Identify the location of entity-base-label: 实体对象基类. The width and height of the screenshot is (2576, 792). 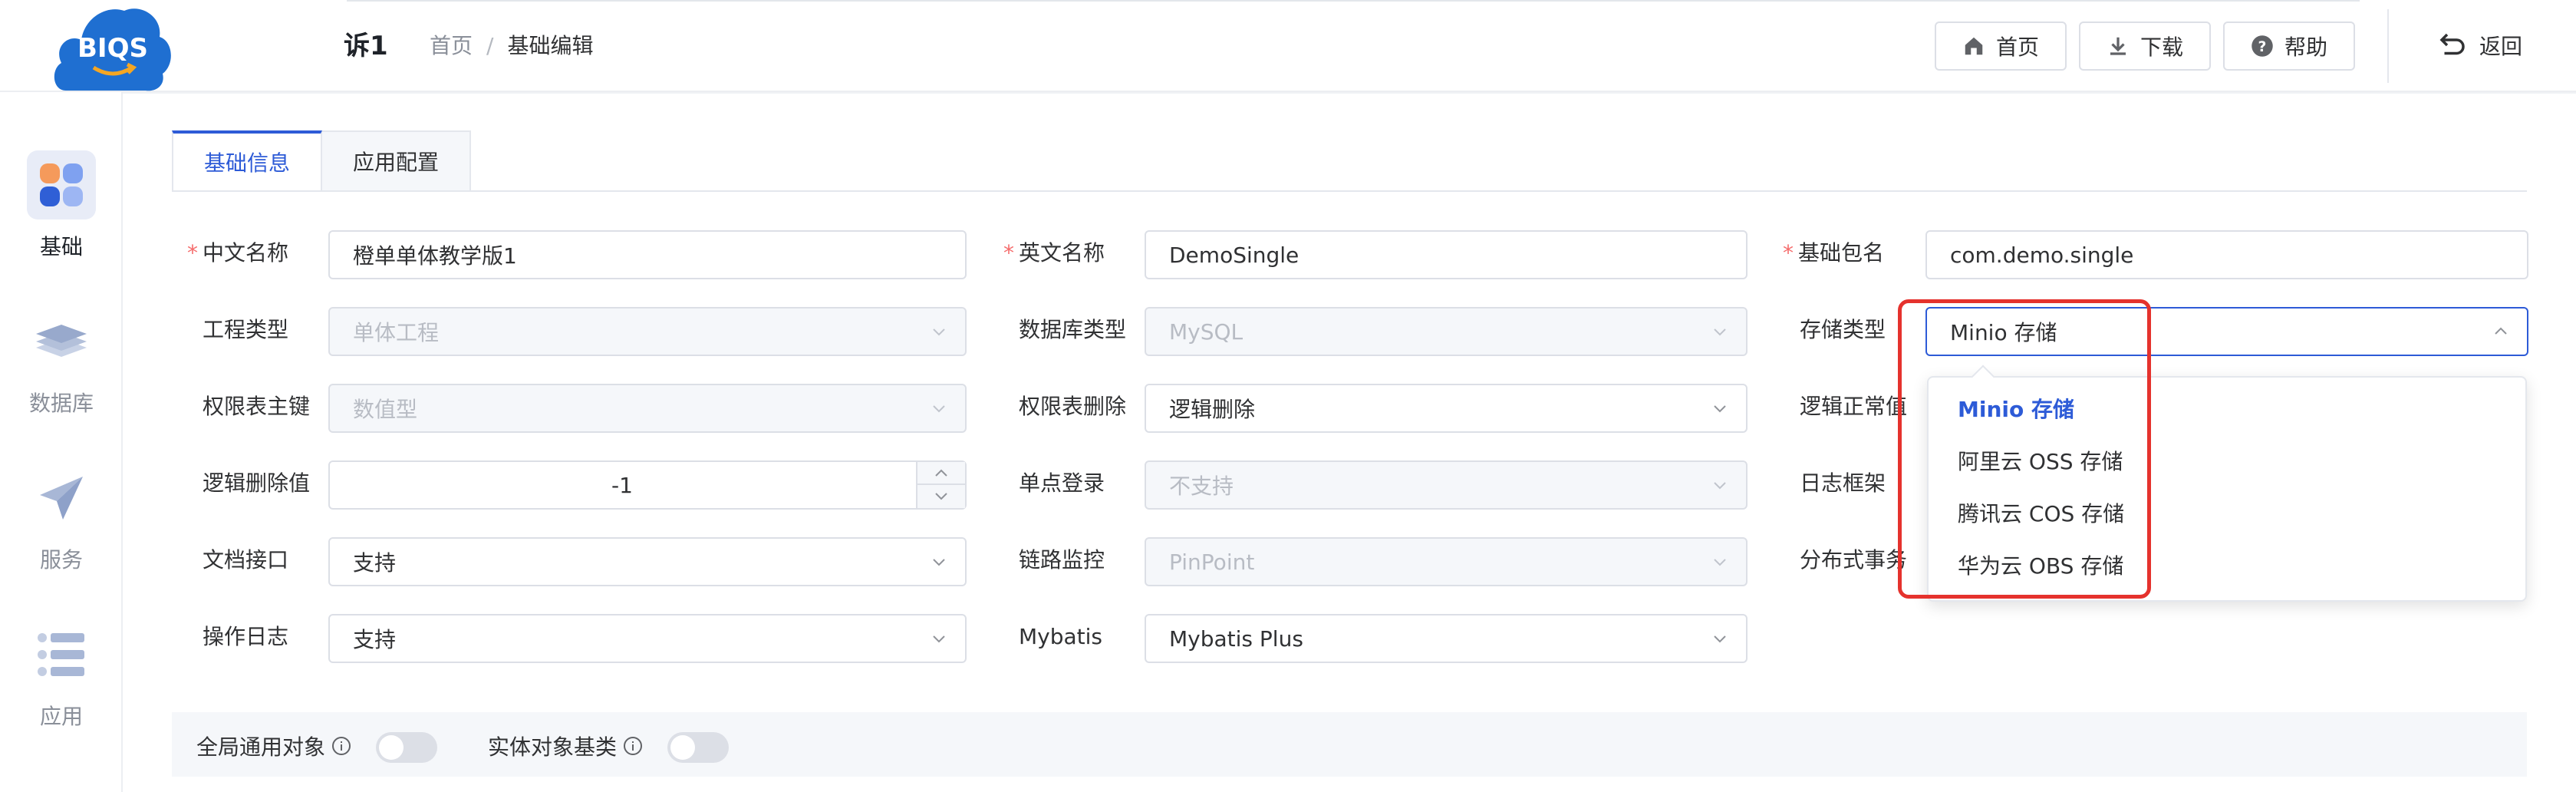
(565, 746).